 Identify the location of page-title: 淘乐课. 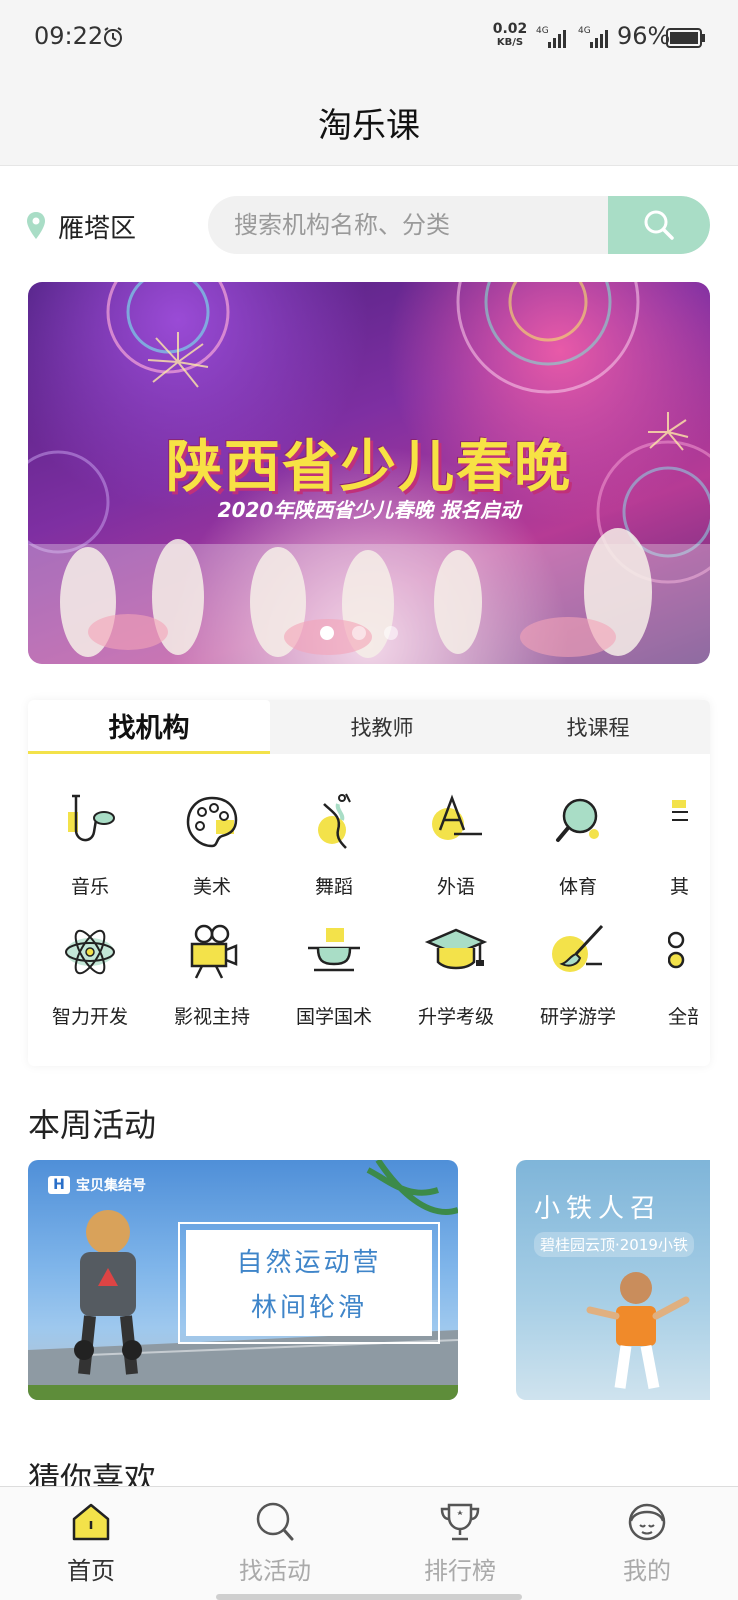
(369, 126).